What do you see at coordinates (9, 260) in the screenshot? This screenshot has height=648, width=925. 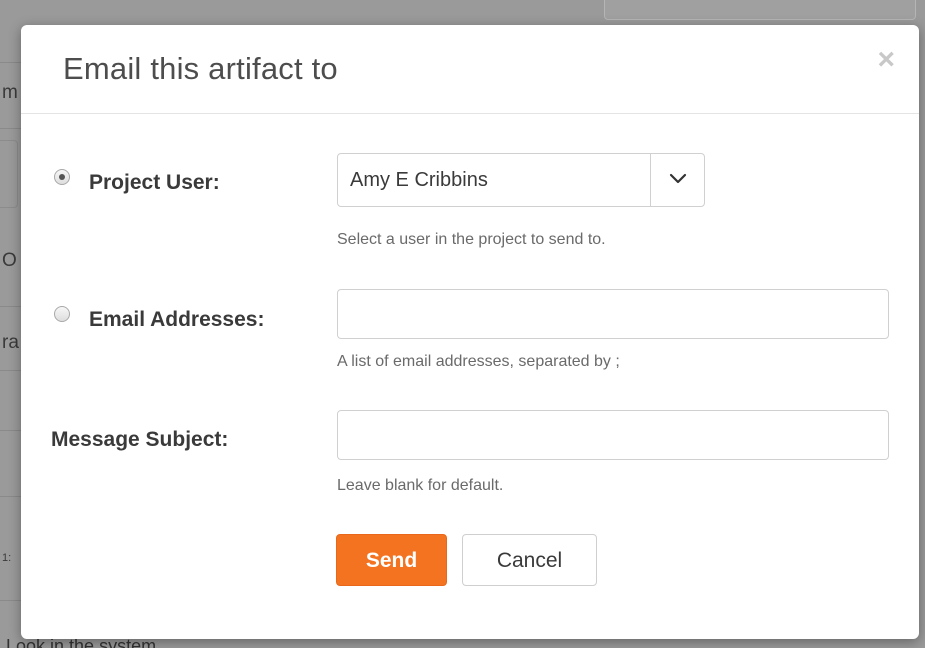 I see `background-text-fragment: O` at bounding box center [9, 260].